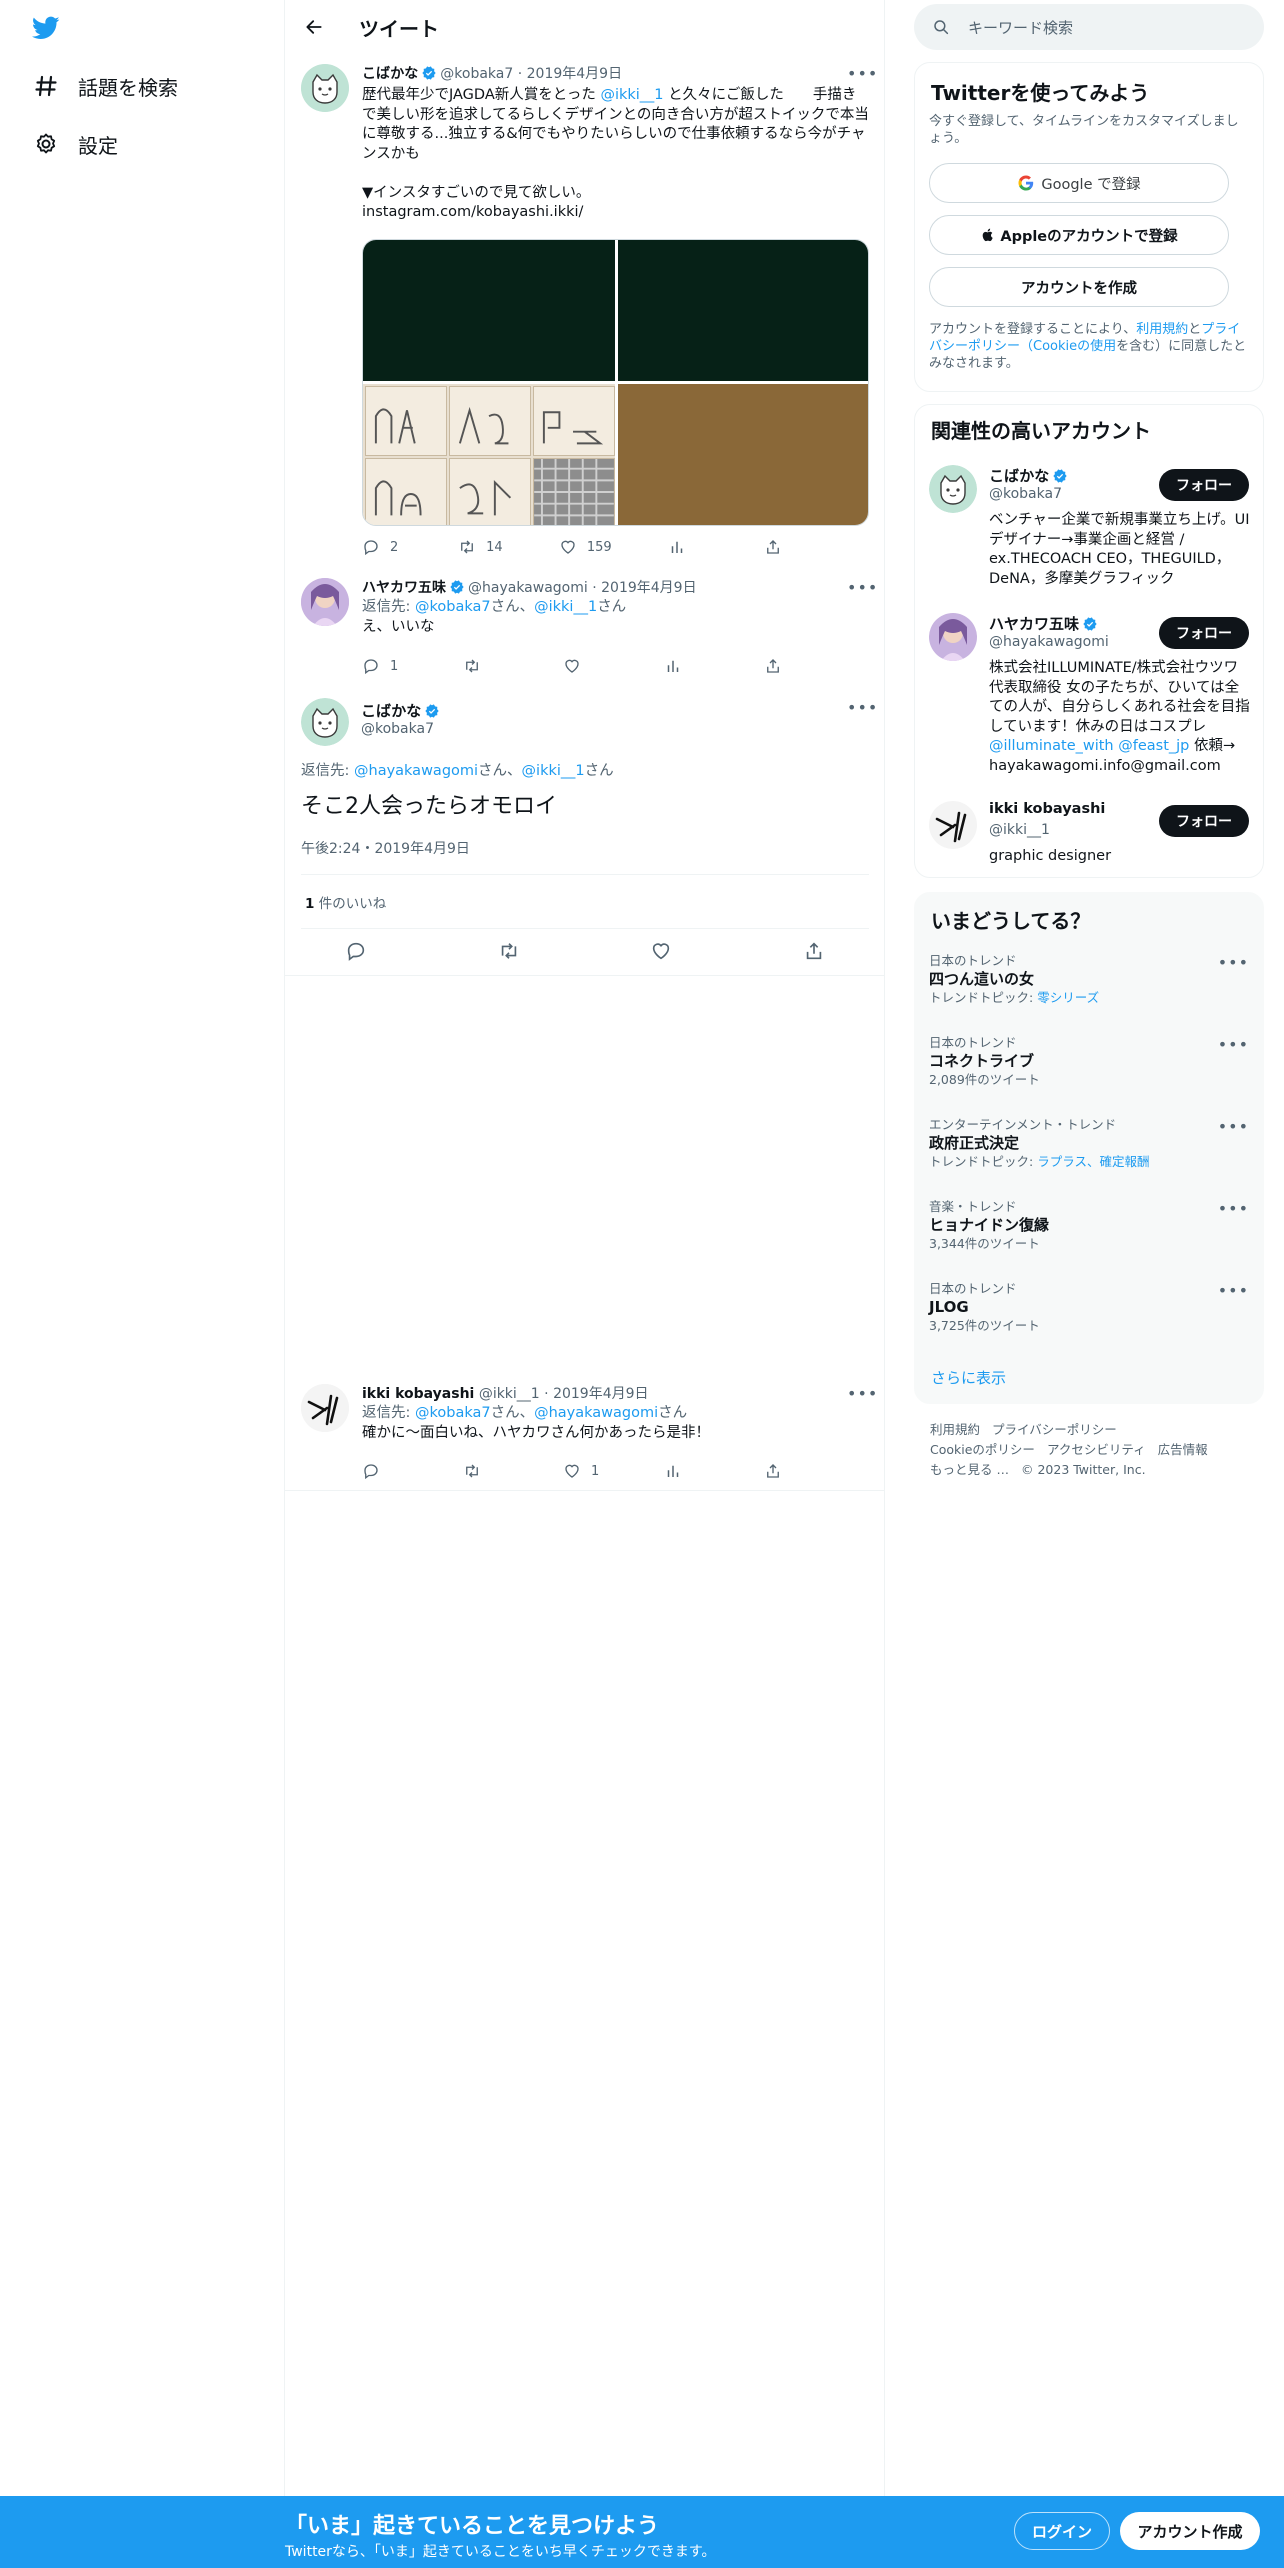 The height and width of the screenshot is (2568, 1284). What do you see at coordinates (583, 1471) in the screenshot?
I see `like-button: 1` at bounding box center [583, 1471].